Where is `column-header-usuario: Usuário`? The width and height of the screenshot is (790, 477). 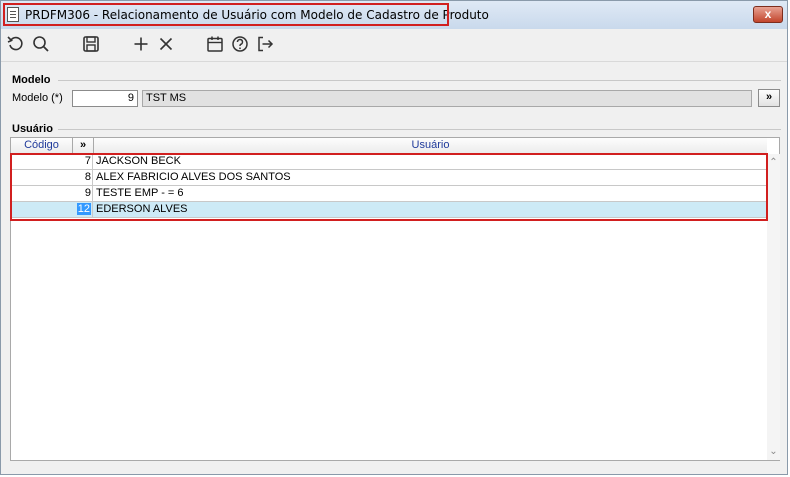 column-header-usuario: Usuário is located at coordinates (430, 145).